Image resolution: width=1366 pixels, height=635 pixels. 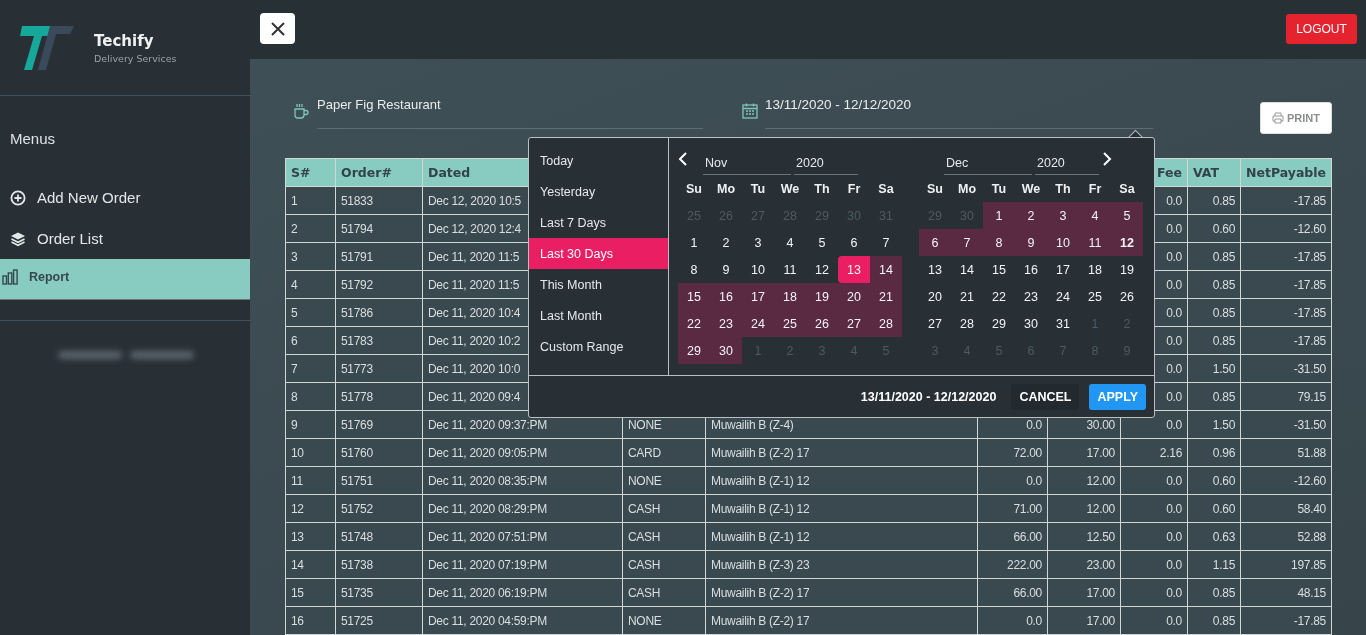 What do you see at coordinates (277, 28) in the screenshot?
I see `close-button` at bounding box center [277, 28].